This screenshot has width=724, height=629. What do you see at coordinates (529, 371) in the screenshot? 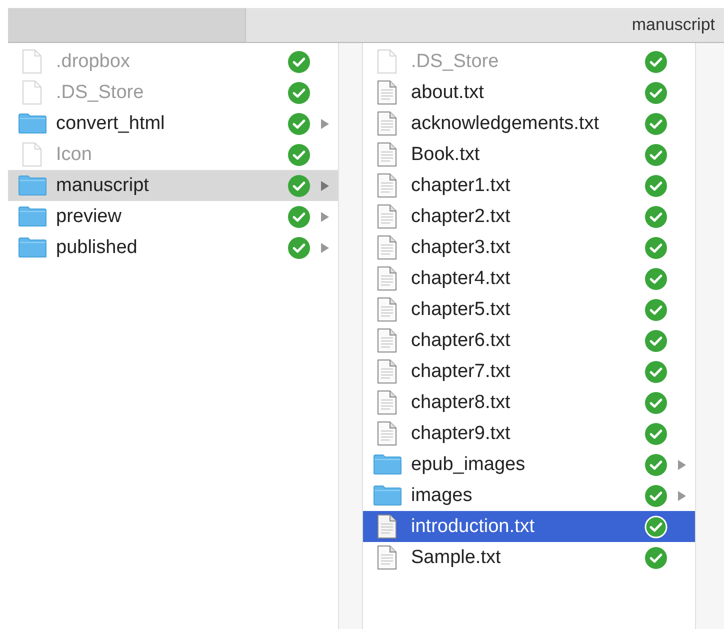
I see `file-row: chapter7.txt` at bounding box center [529, 371].